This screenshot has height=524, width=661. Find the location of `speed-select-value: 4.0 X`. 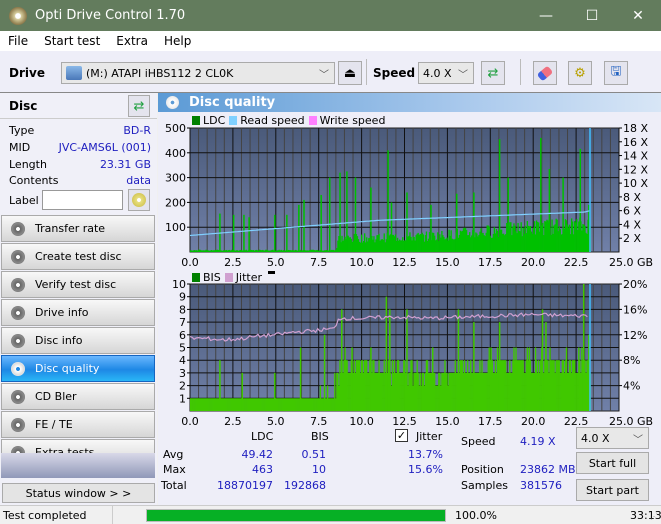

speed-select-value: 4.0 X is located at coordinates (437, 73).